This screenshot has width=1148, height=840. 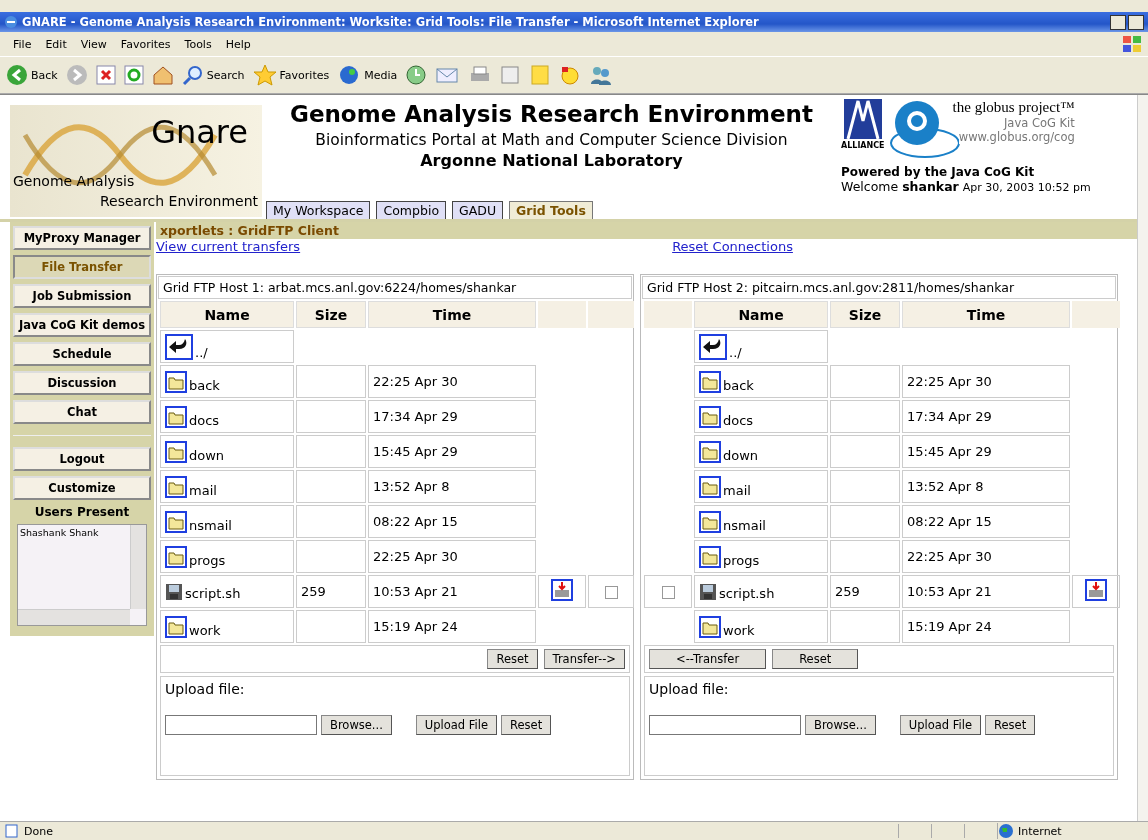 What do you see at coordinates (145, 44) in the screenshot?
I see `menu-item: Favorites` at bounding box center [145, 44].